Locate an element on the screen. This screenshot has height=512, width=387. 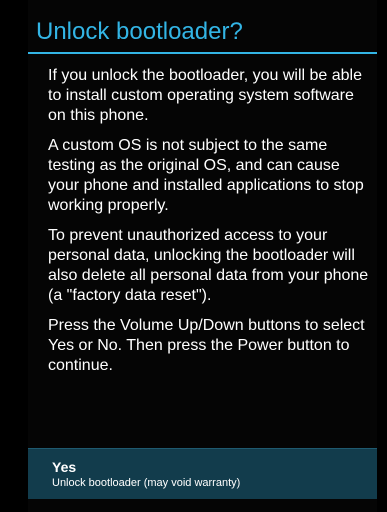
title-divider is located at coordinates (202, 53).